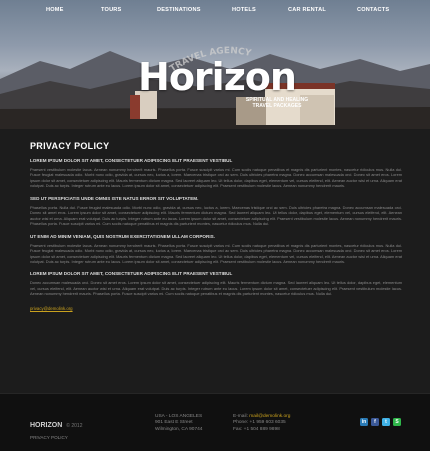 The height and width of the screenshot is (451, 430). I want to click on nav-home: HOME, so click(55, 10).